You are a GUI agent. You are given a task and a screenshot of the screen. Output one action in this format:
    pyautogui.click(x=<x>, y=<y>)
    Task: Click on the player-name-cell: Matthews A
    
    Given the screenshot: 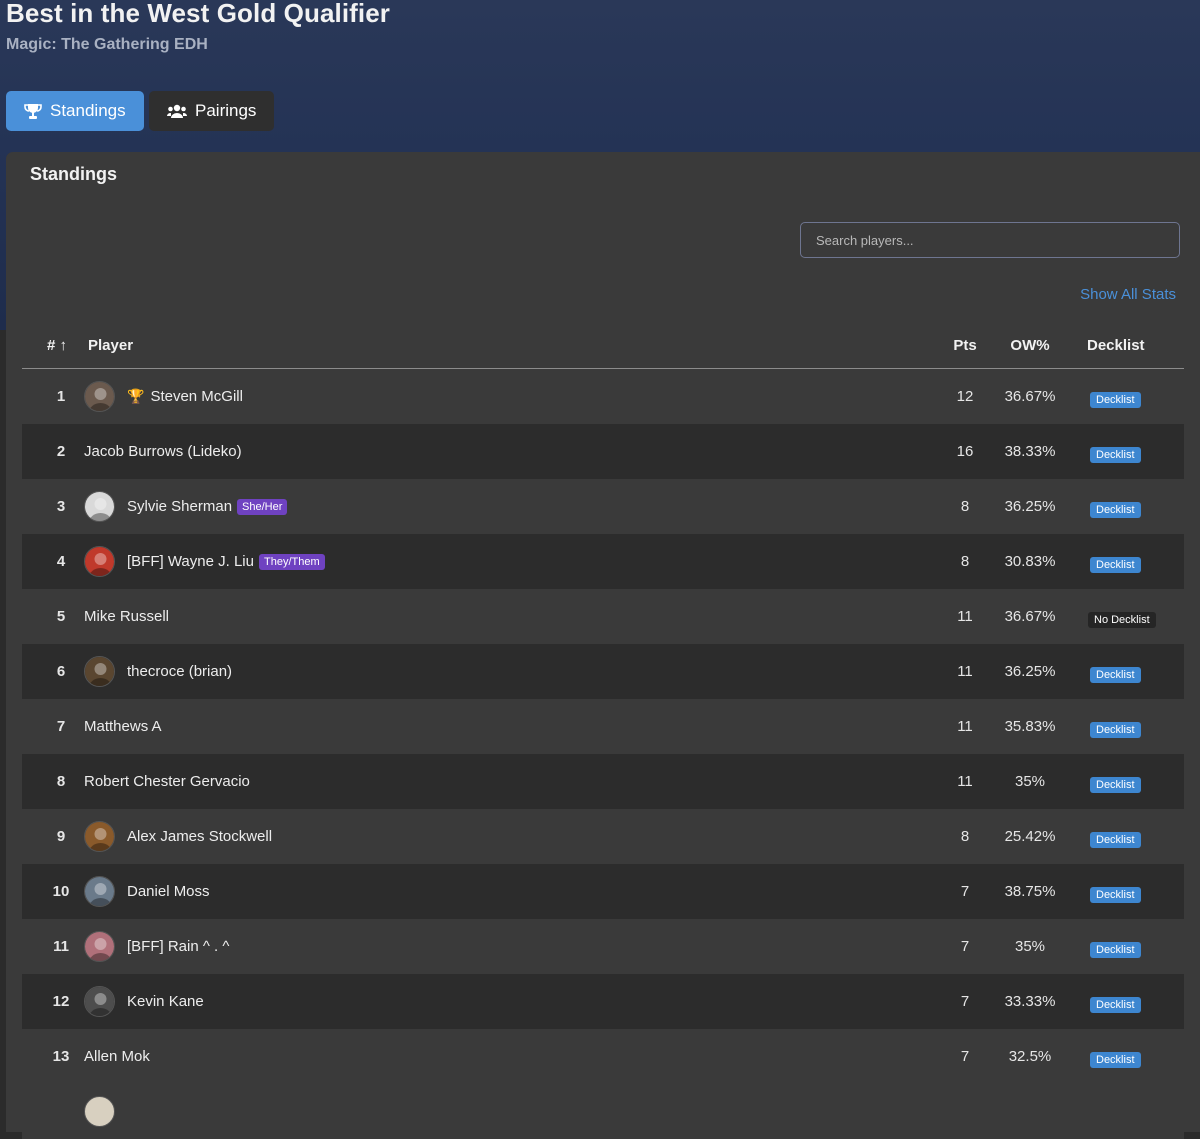 What is the action you would take?
    pyautogui.click(x=123, y=726)
    